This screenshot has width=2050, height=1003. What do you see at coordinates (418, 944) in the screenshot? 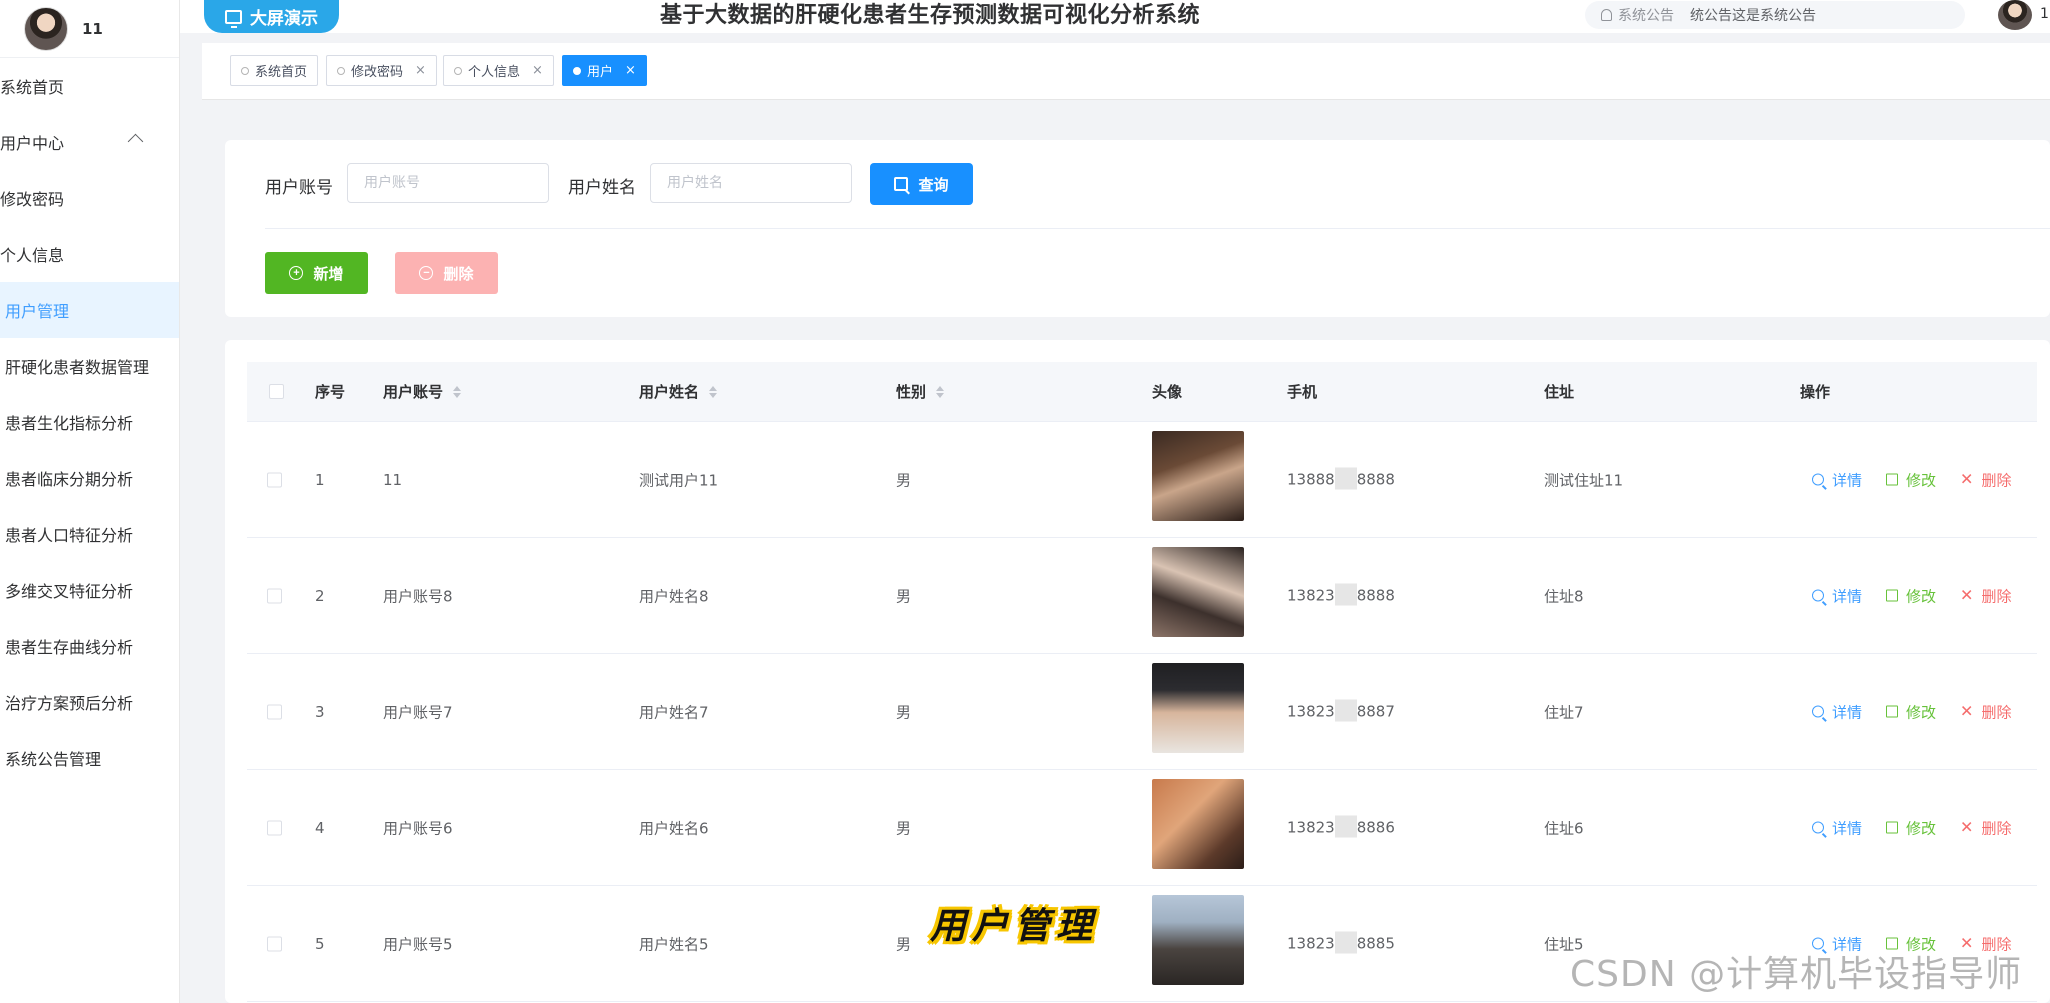
I see `cell-account: 用户账号5` at bounding box center [418, 944].